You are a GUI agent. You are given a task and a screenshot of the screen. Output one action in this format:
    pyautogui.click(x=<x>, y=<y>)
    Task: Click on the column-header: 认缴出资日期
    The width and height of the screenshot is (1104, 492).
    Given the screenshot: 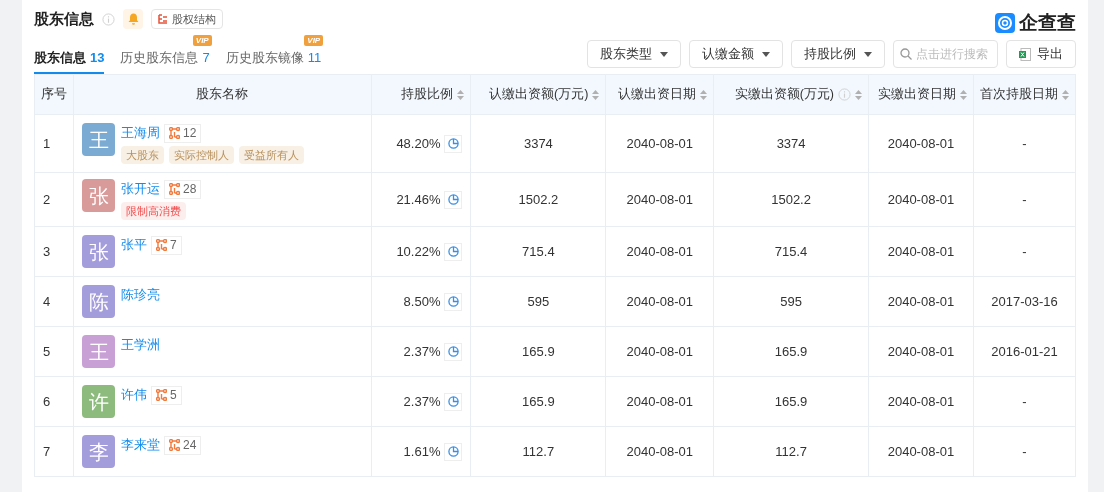 What is the action you would take?
    pyautogui.click(x=659, y=94)
    